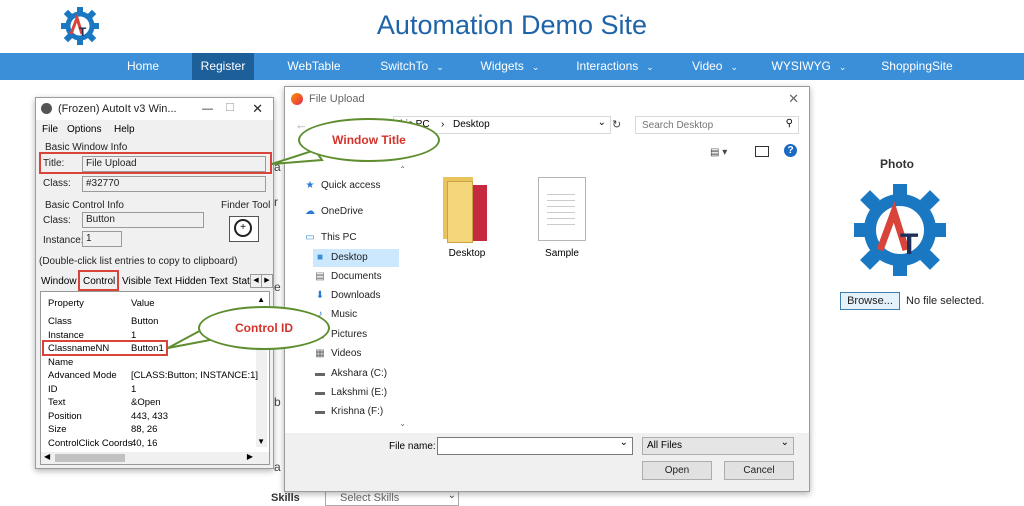  I want to click on autoit-menubar: File Options Help, so click(154, 130).